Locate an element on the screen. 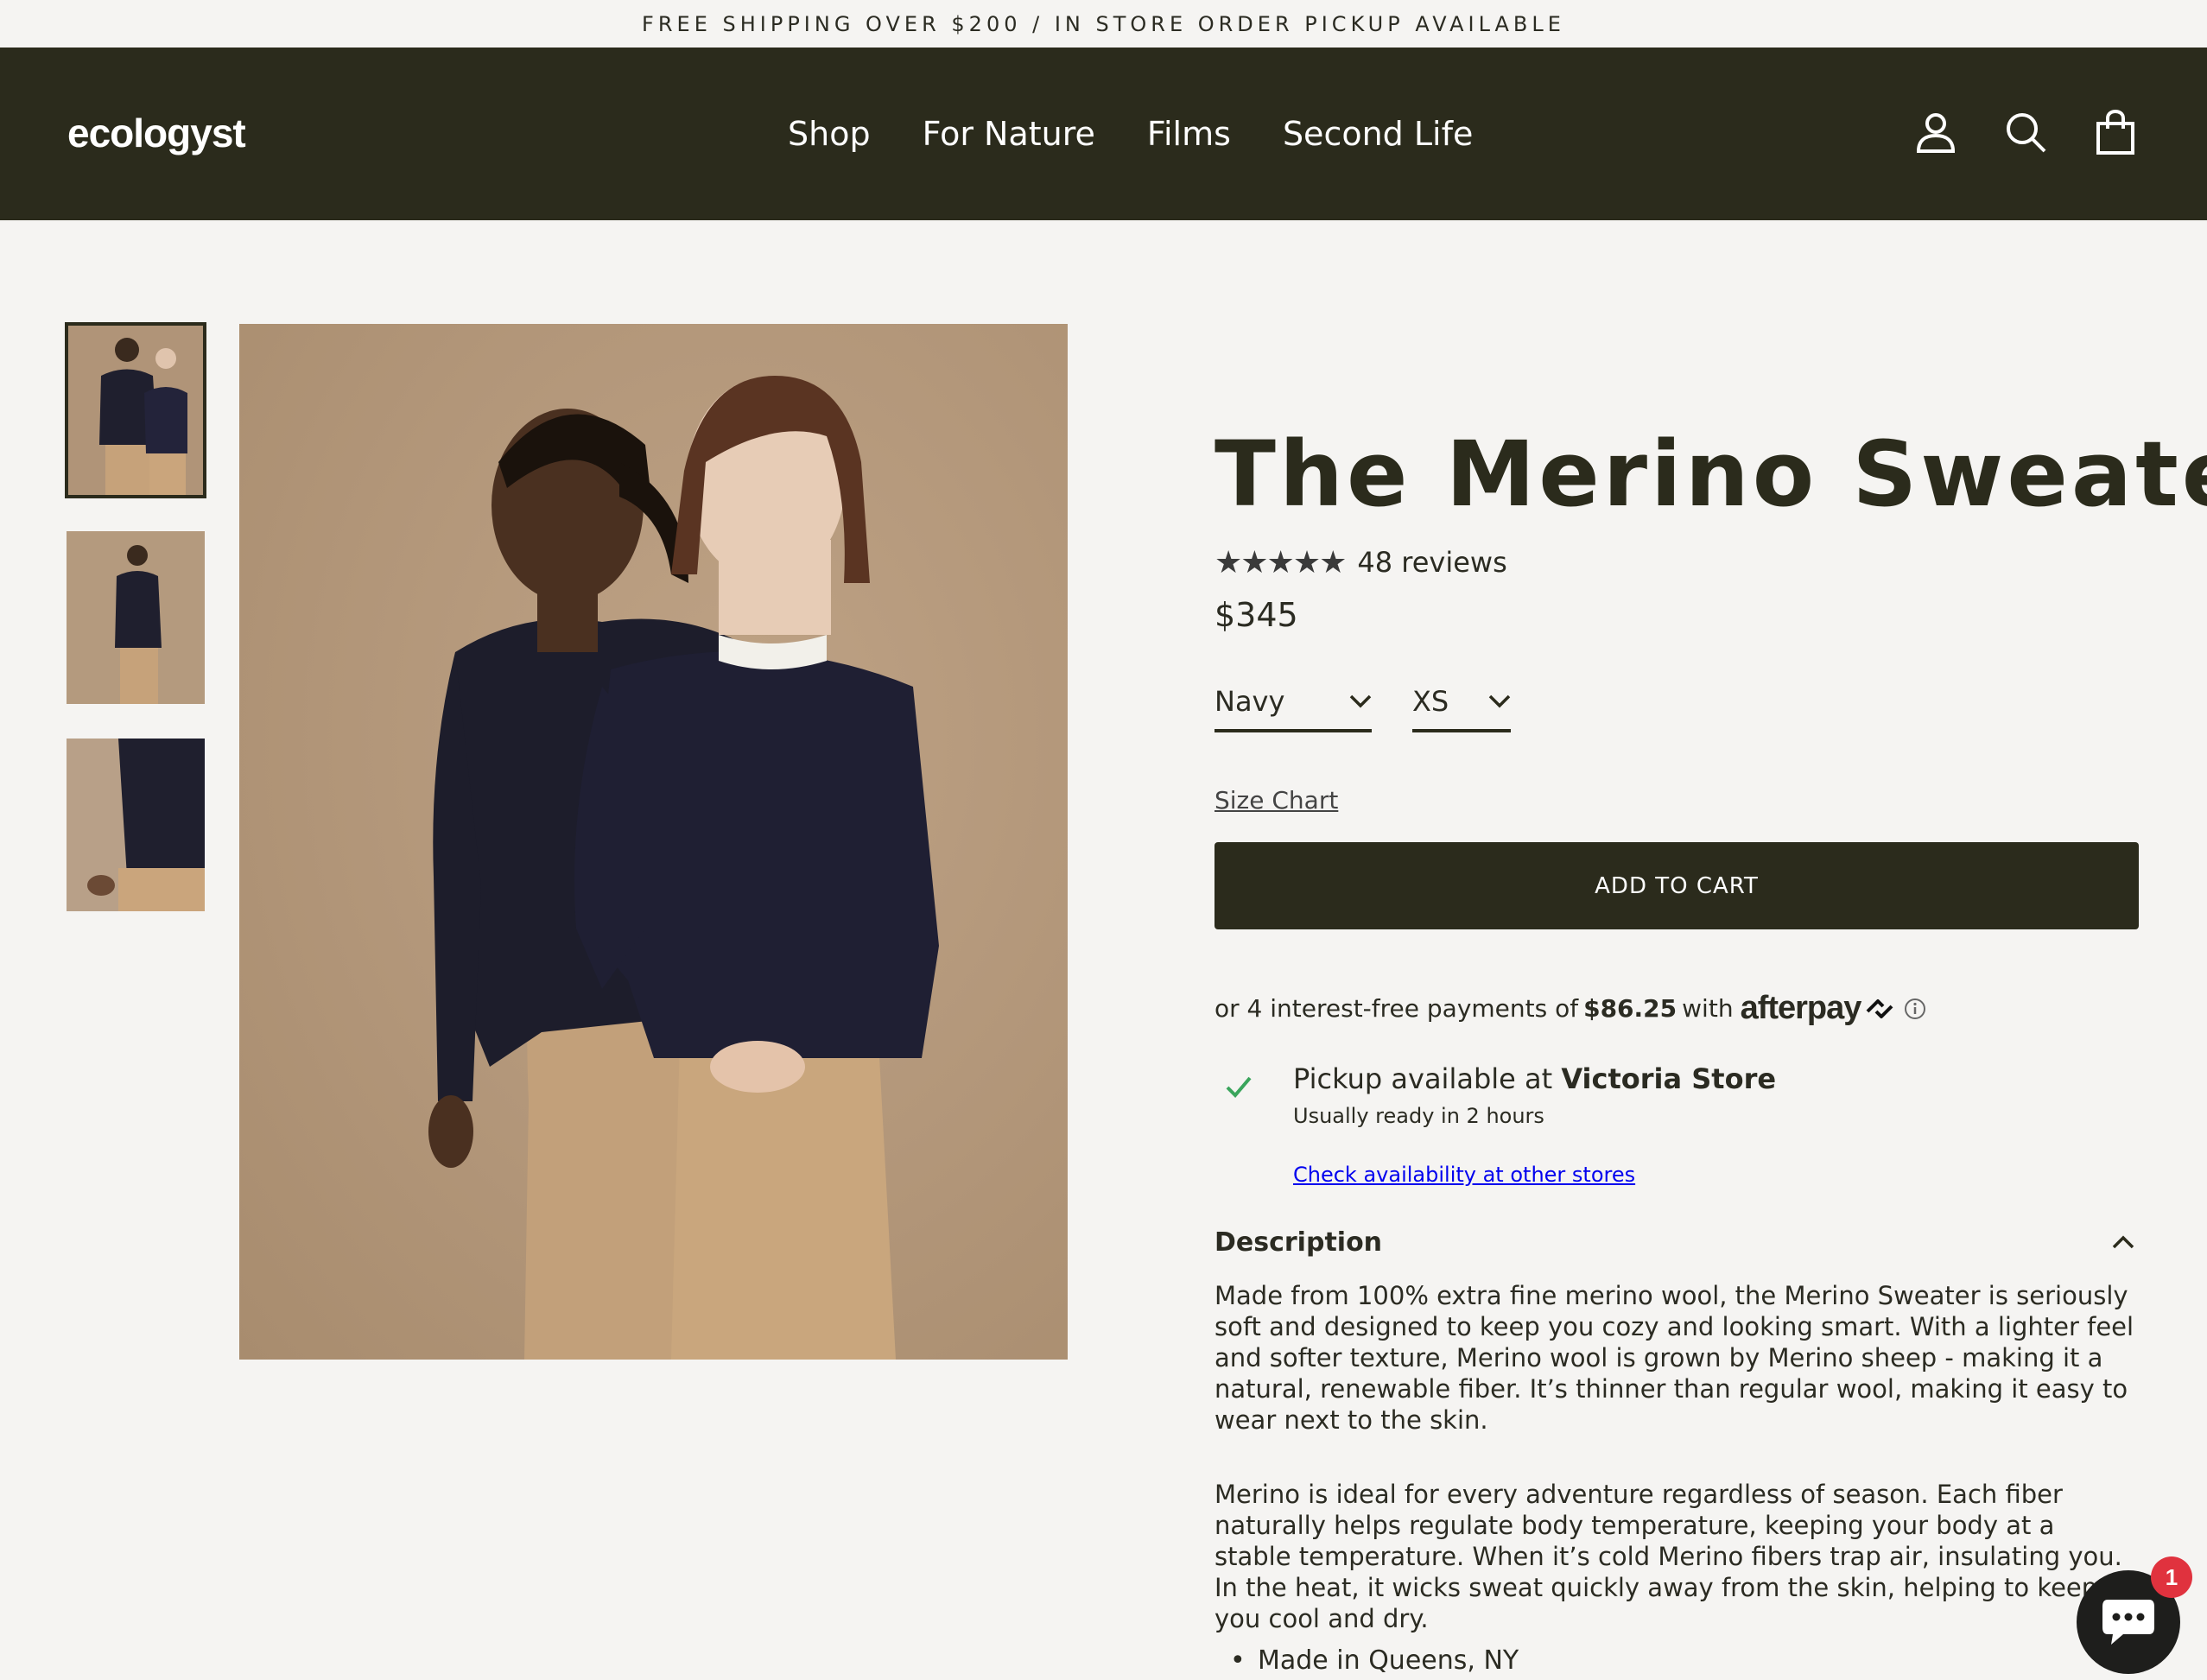  chat-bubble-icon is located at coordinates (2128, 1622).